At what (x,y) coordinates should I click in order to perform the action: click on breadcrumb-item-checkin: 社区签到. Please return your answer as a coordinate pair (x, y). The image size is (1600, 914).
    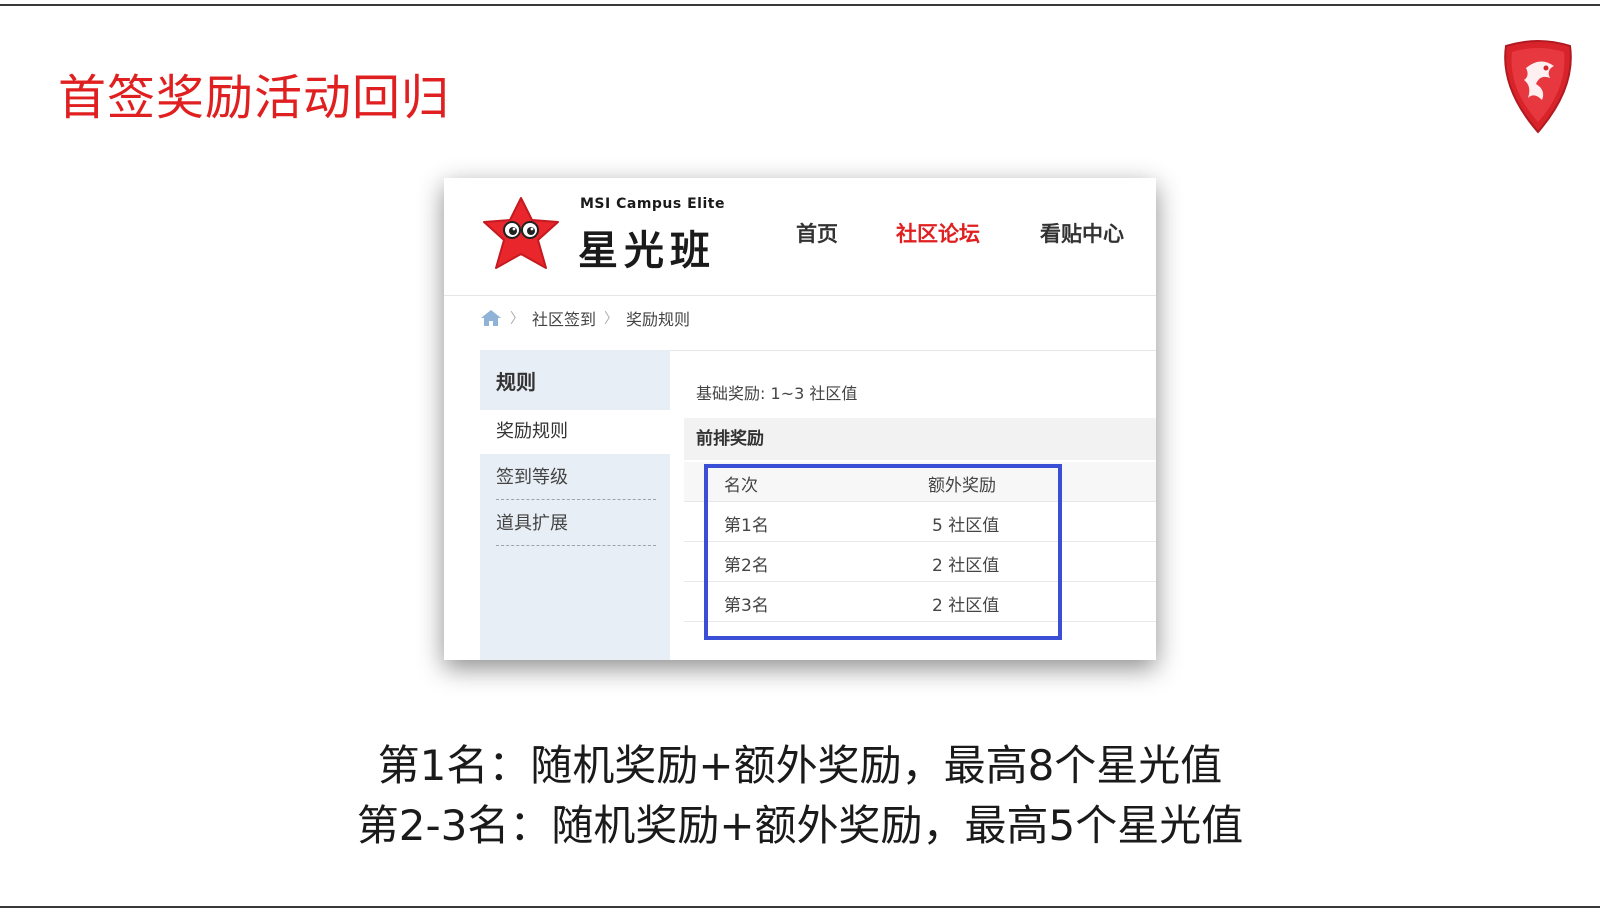
    Looking at the image, I should click on (564, 318).